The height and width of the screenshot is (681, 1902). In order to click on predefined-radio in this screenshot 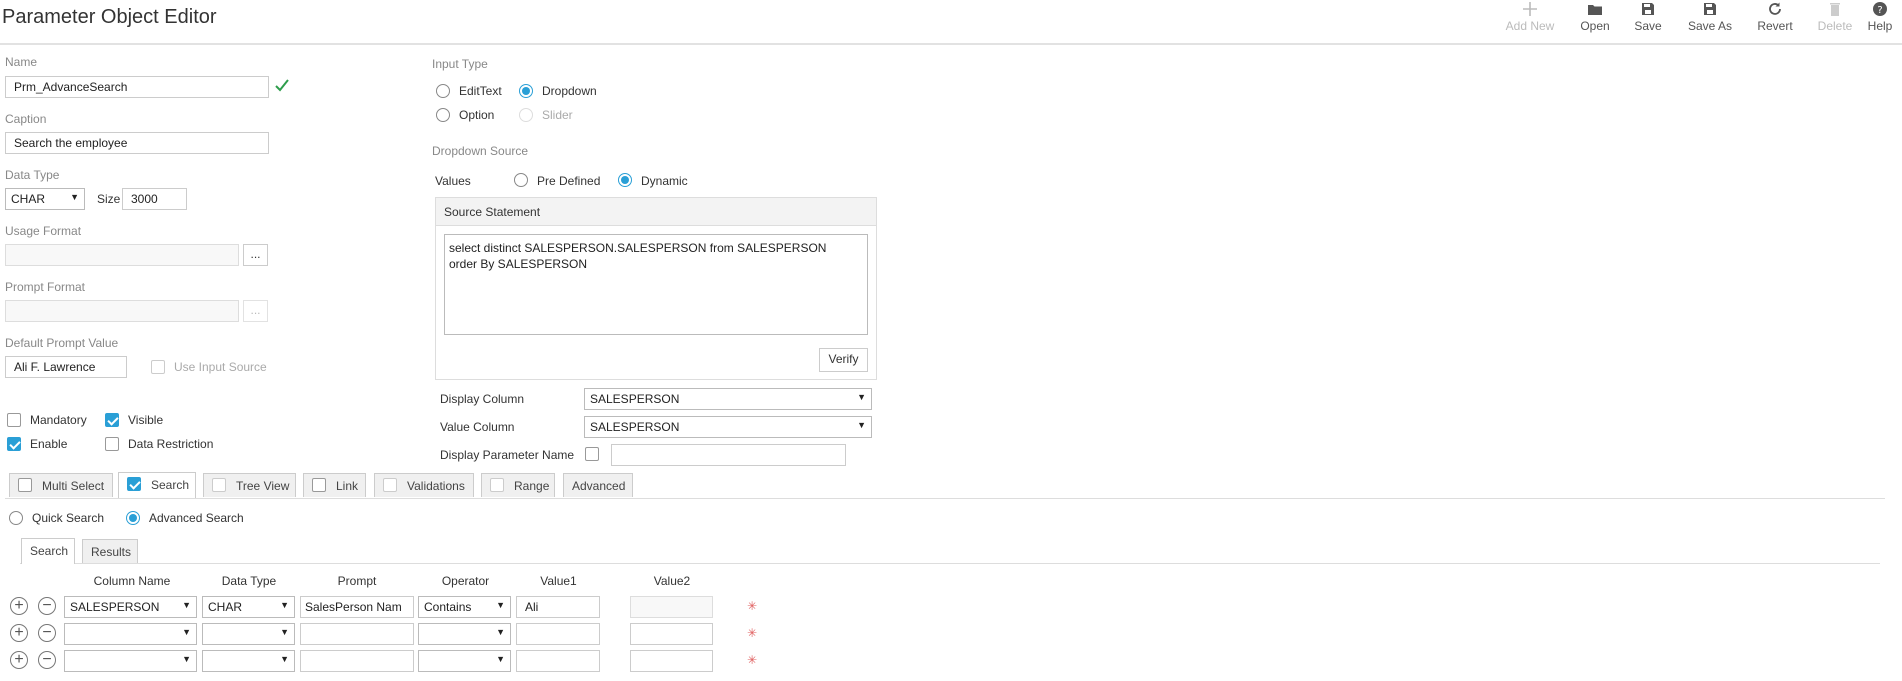, I will do `click(521, 180)`.